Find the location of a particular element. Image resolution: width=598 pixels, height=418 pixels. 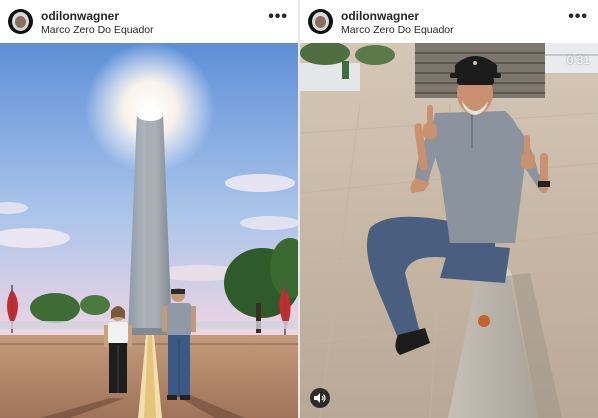

video-timer: 0:31 is located at coordinates (578, 60).